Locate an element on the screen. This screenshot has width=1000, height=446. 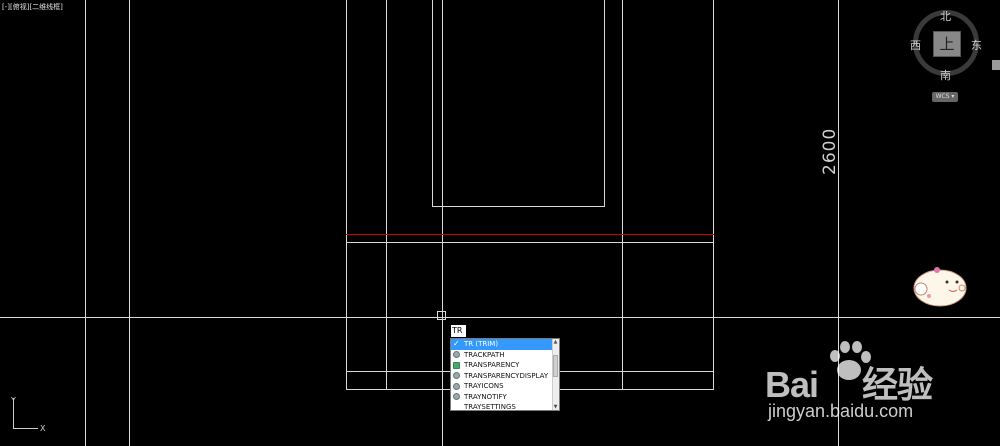
crosshair-pickbox is located at coordinates (441, 315).